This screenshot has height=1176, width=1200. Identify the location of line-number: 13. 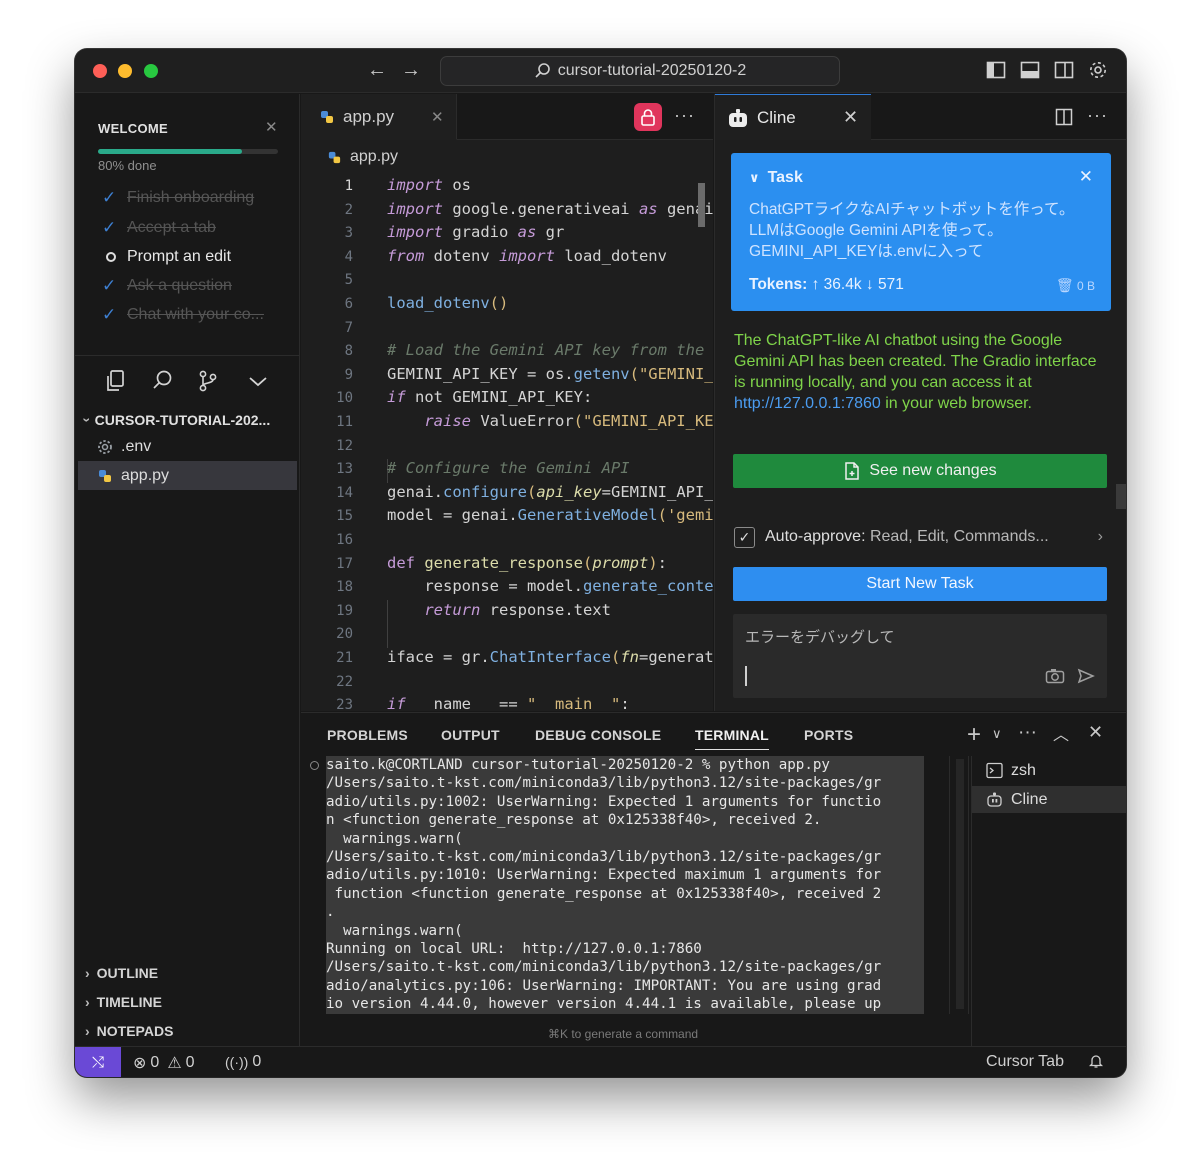
(344, 469).